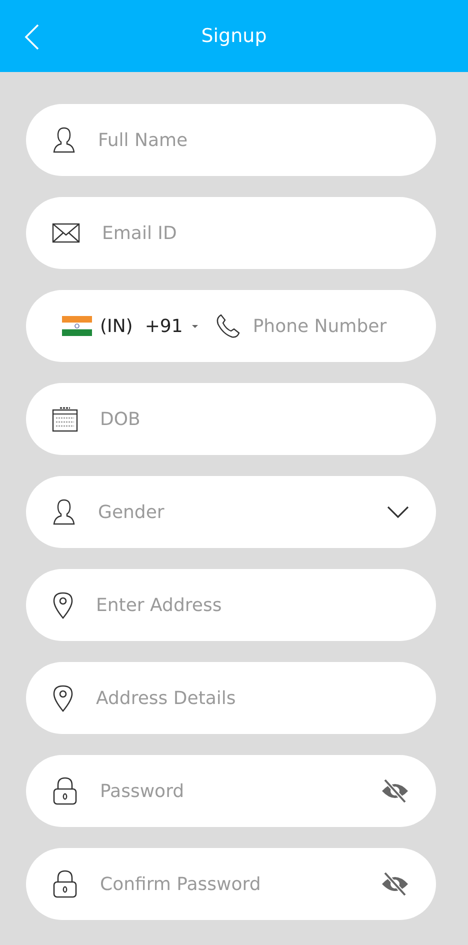 The height and width of the screenshot is (945, 468). Describe the element at coordinates (238, 512) in the screenshot. I see `text-input: Gender` at that location.